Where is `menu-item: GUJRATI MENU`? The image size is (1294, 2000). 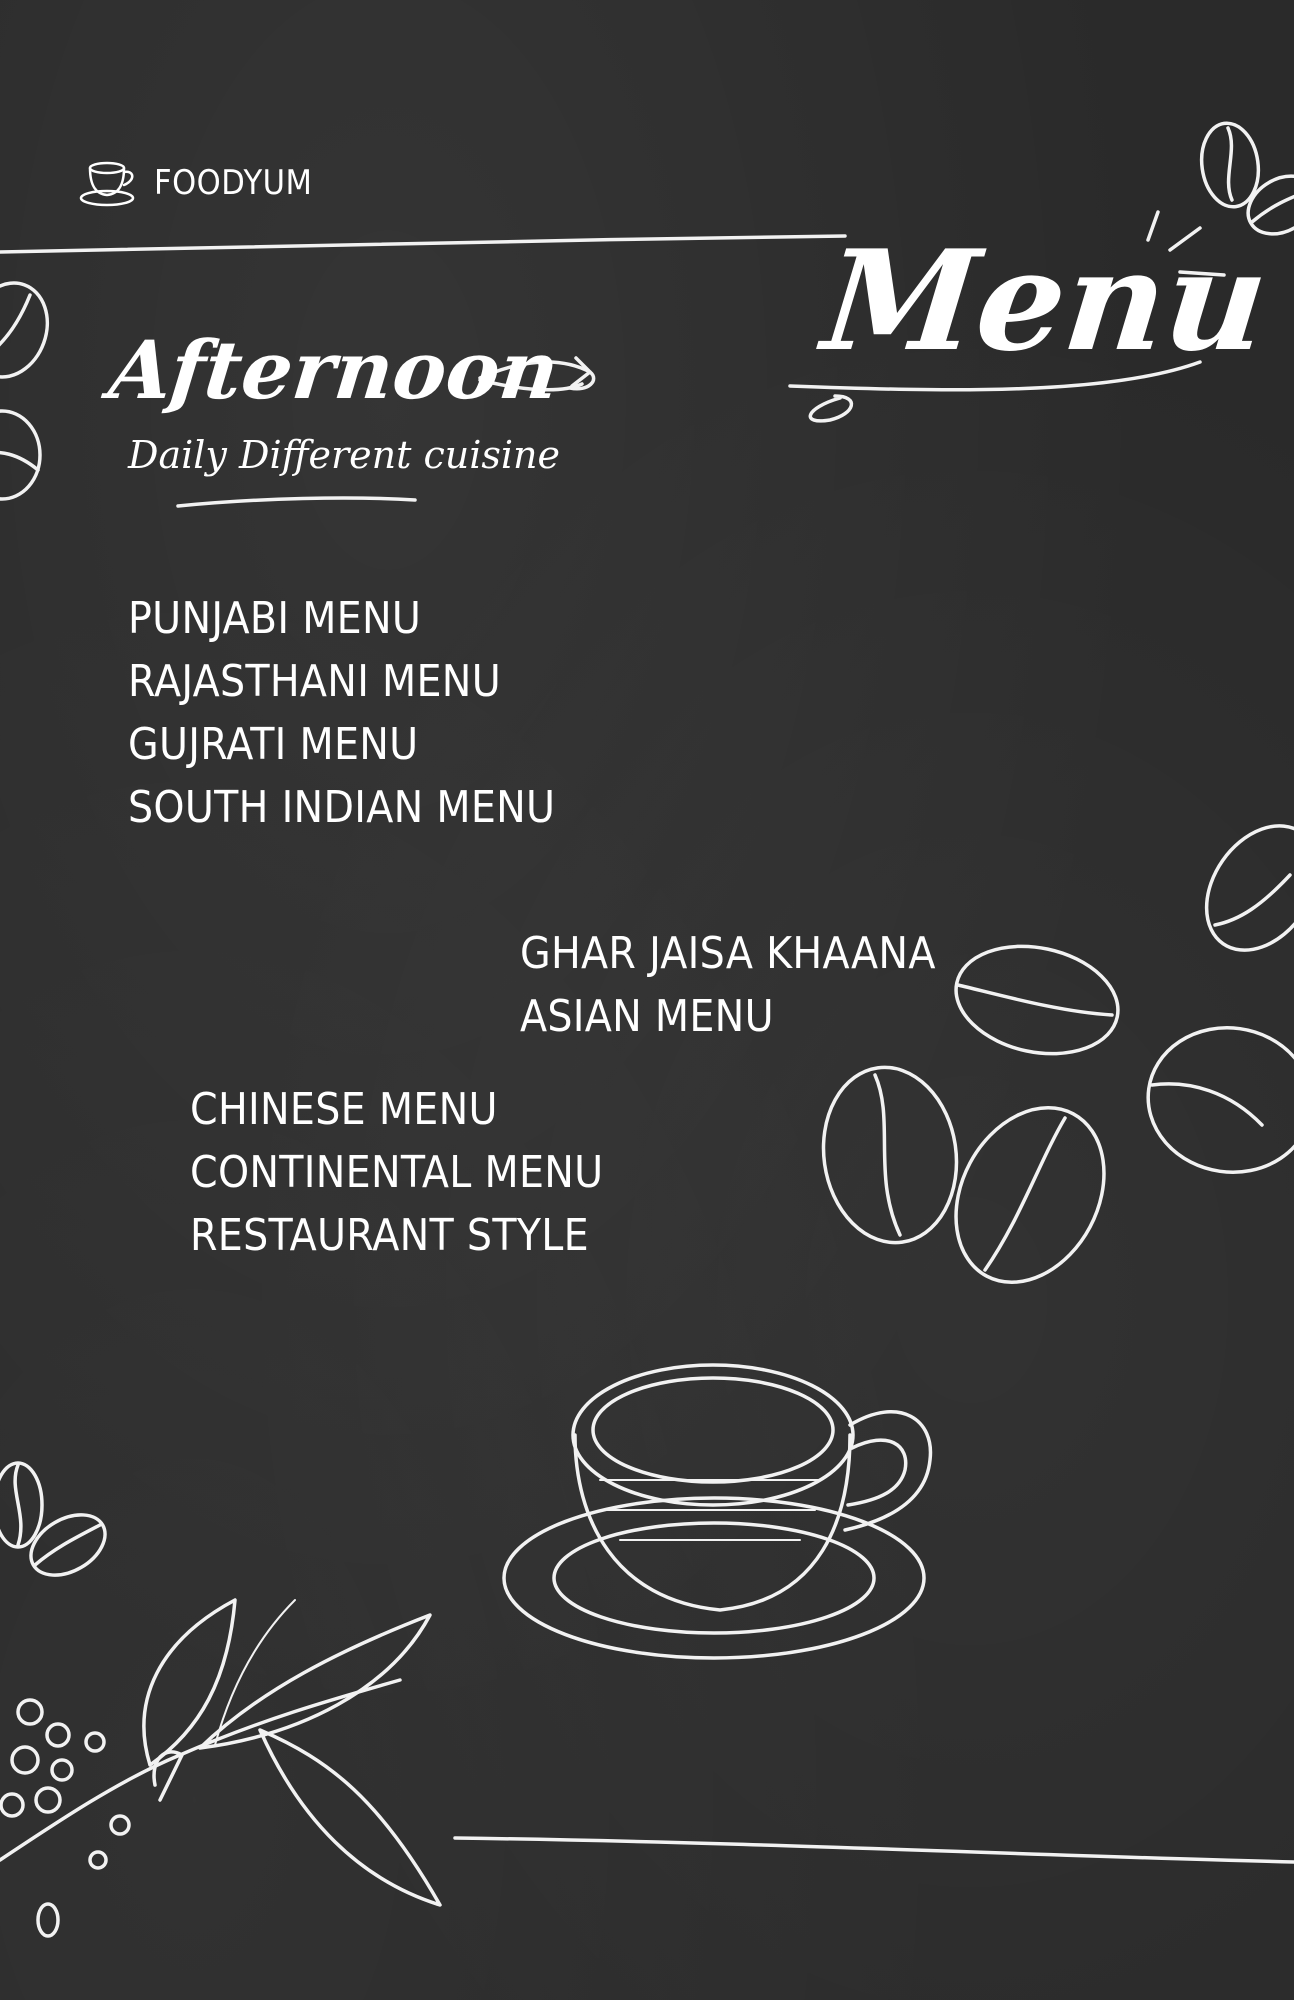 menu-item: GUJRATI MENU is located at coordinates (273, 744).